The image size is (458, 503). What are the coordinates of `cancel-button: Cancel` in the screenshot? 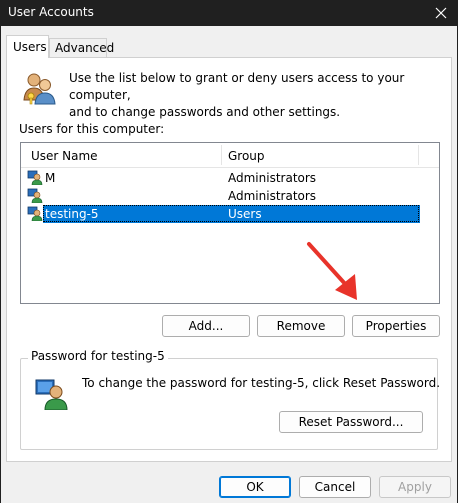 It's located at (335, 487).